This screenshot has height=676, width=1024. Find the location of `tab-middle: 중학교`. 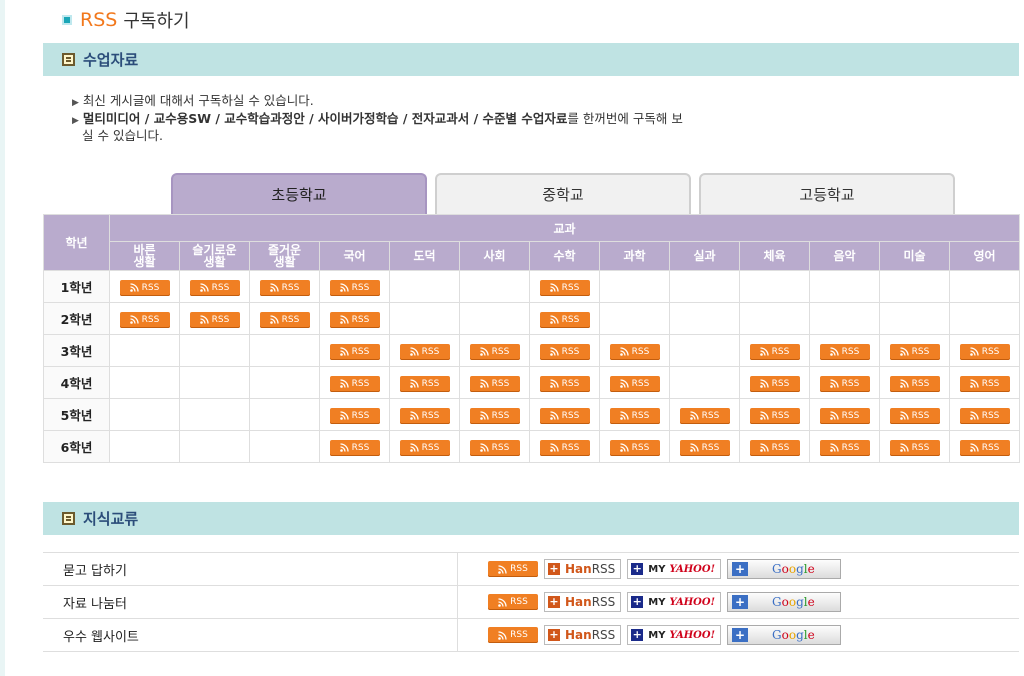

tab-middle: 중학교 is located at coordinates (563, 193).